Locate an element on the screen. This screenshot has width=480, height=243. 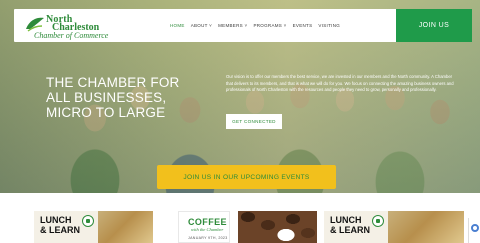
join-us-button: JOIN US is located at coordinates (434, 25).